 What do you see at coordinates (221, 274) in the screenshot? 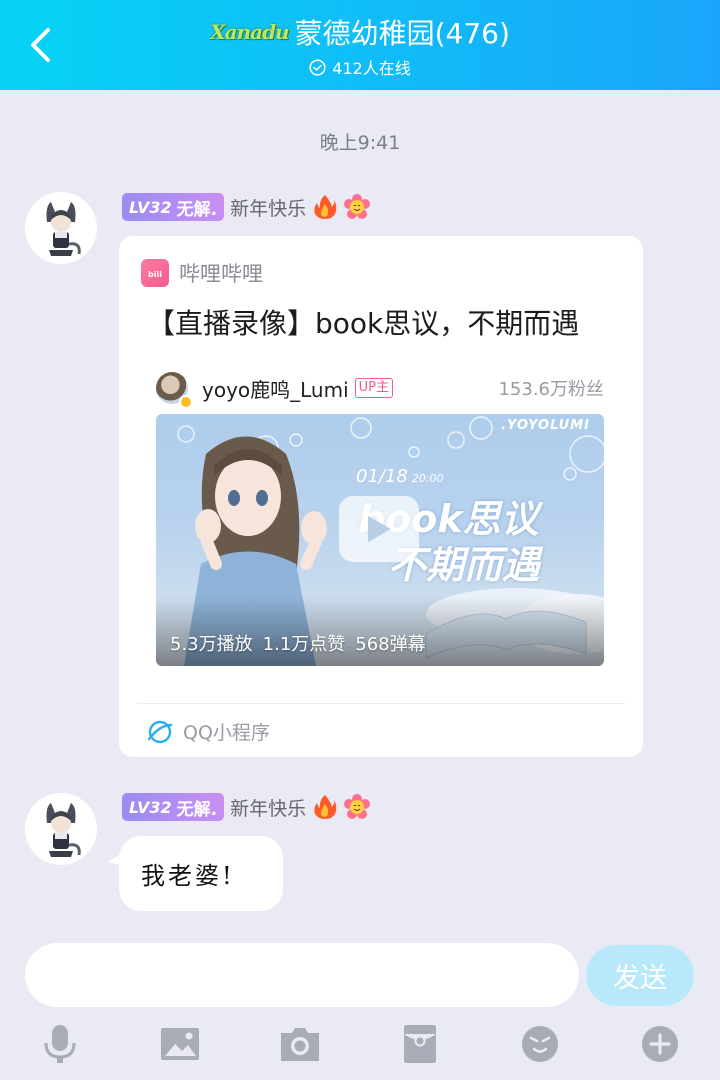
I see `card-source-label: 哔哩哔哩` at bounding box center [221, 274].